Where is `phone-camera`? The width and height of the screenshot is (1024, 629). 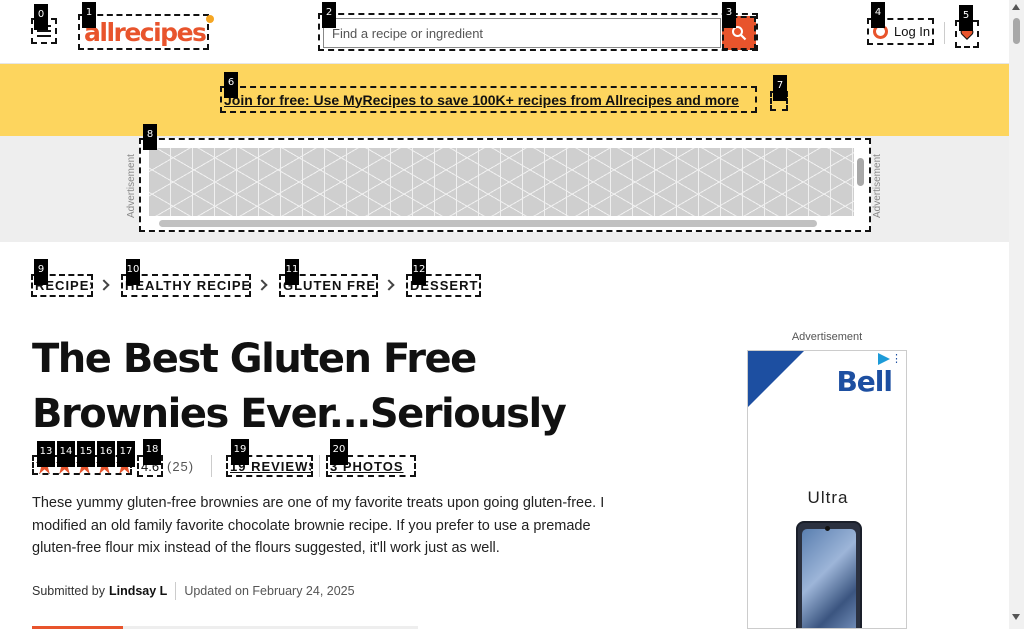 phone-camera is located at coordinates (827, 528).